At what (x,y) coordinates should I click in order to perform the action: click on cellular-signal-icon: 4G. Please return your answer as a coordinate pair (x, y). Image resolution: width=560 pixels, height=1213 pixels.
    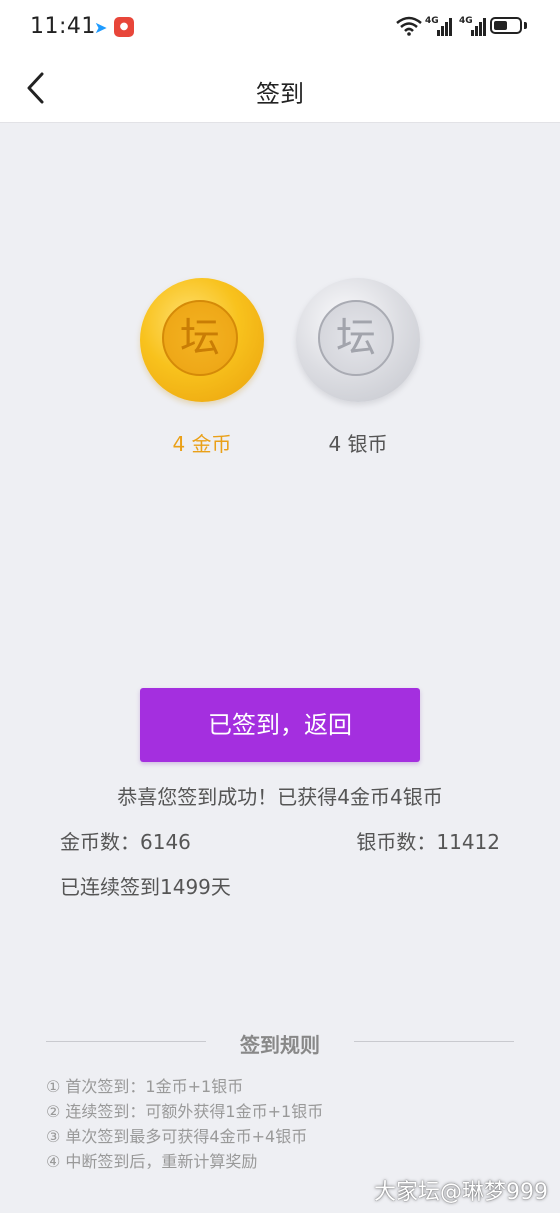
    Looking at the image, I should click on (439, 29).